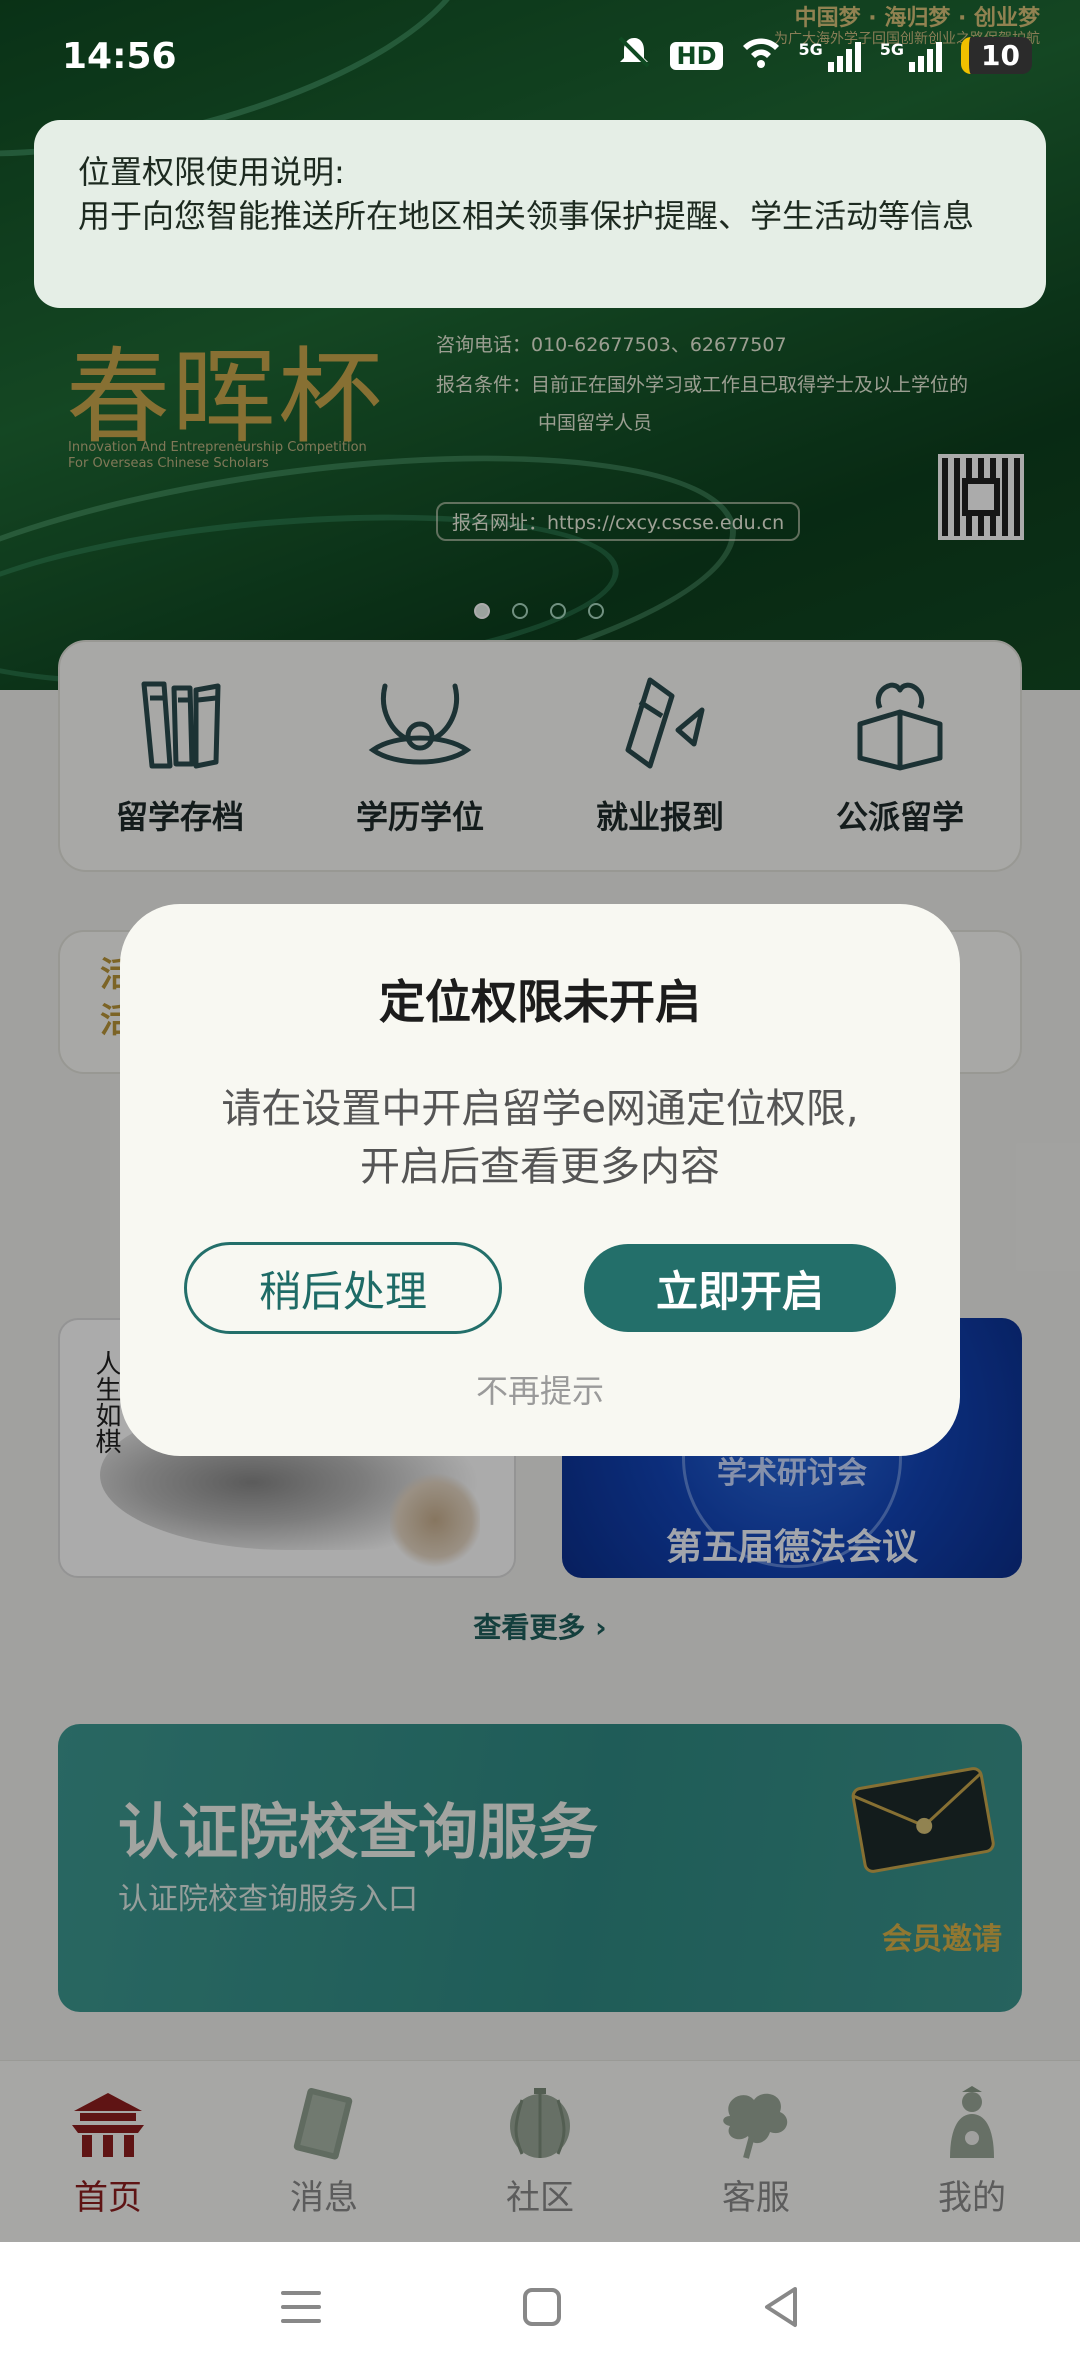 The image size is (1080, 2376). Describe the element at coordinates (301, 2309) in the screenshot. I see `menu-icon` at that location.